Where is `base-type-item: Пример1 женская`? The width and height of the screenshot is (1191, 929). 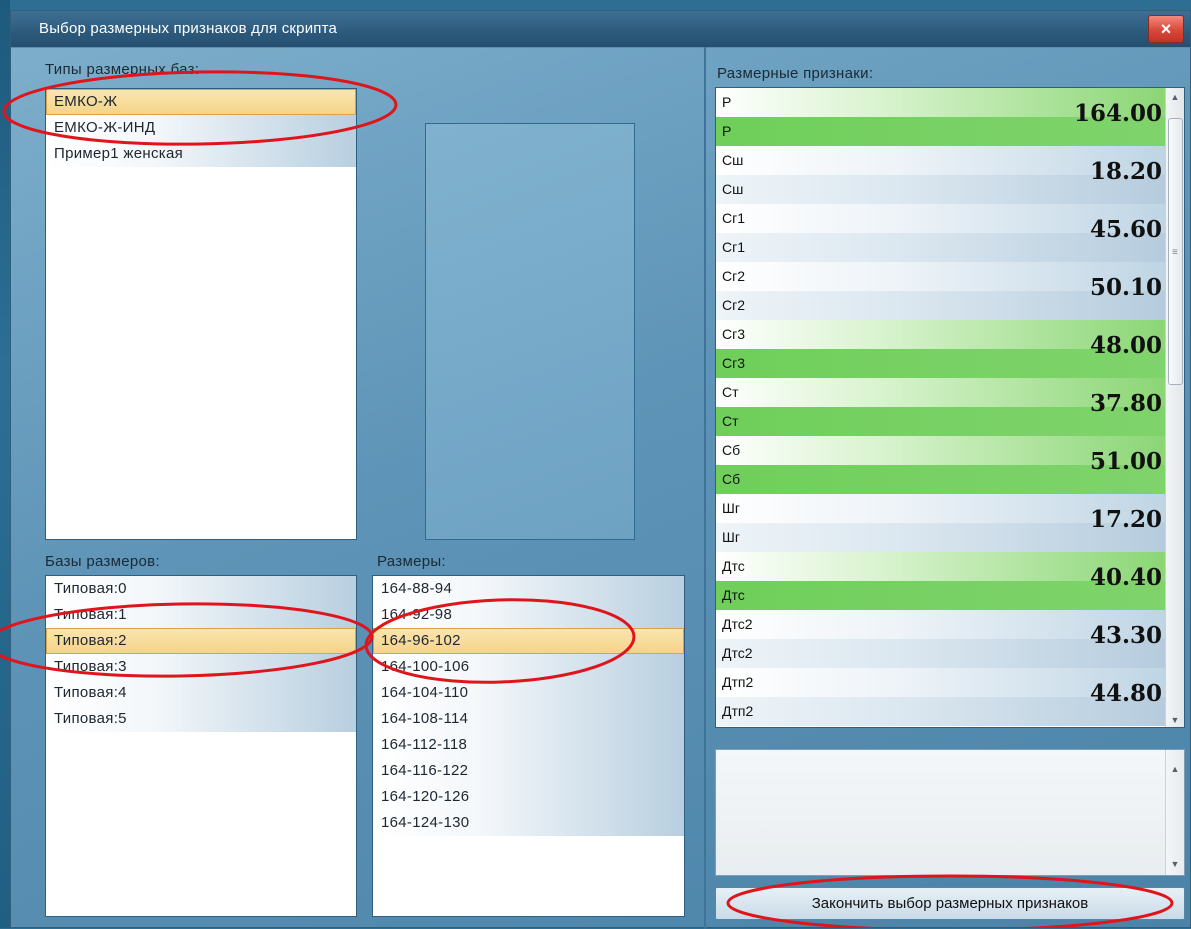
base-type-item: Пример1 женская is located at coordinates (201, 154).